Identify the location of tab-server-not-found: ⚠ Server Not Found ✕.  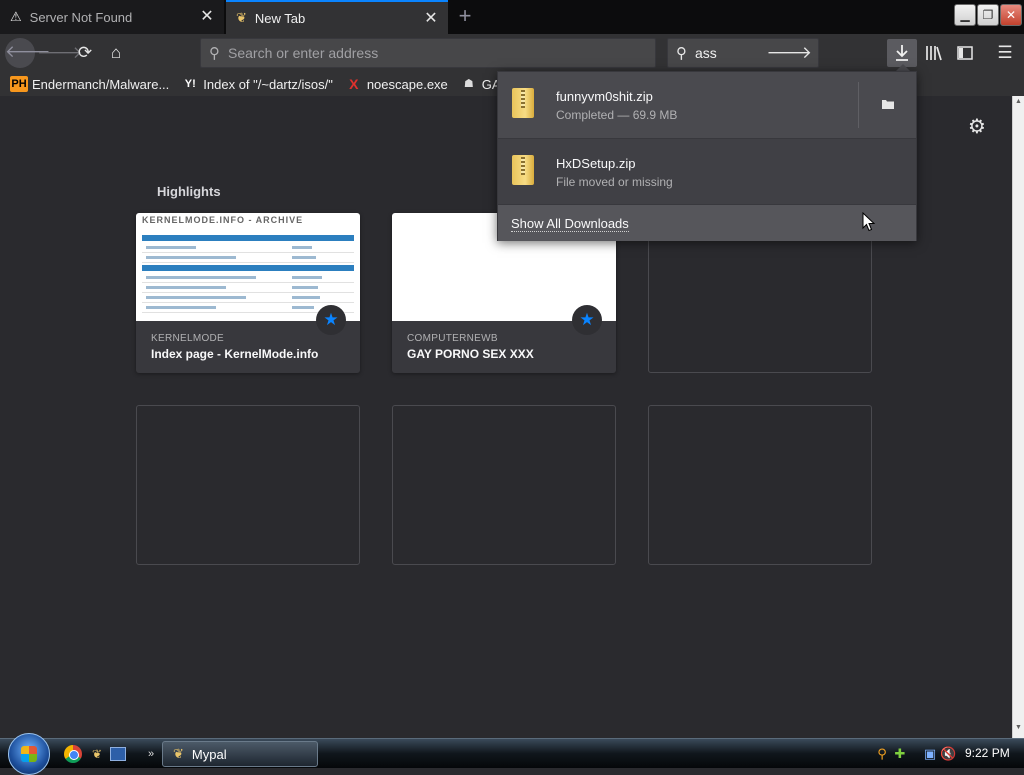
(112, 17).